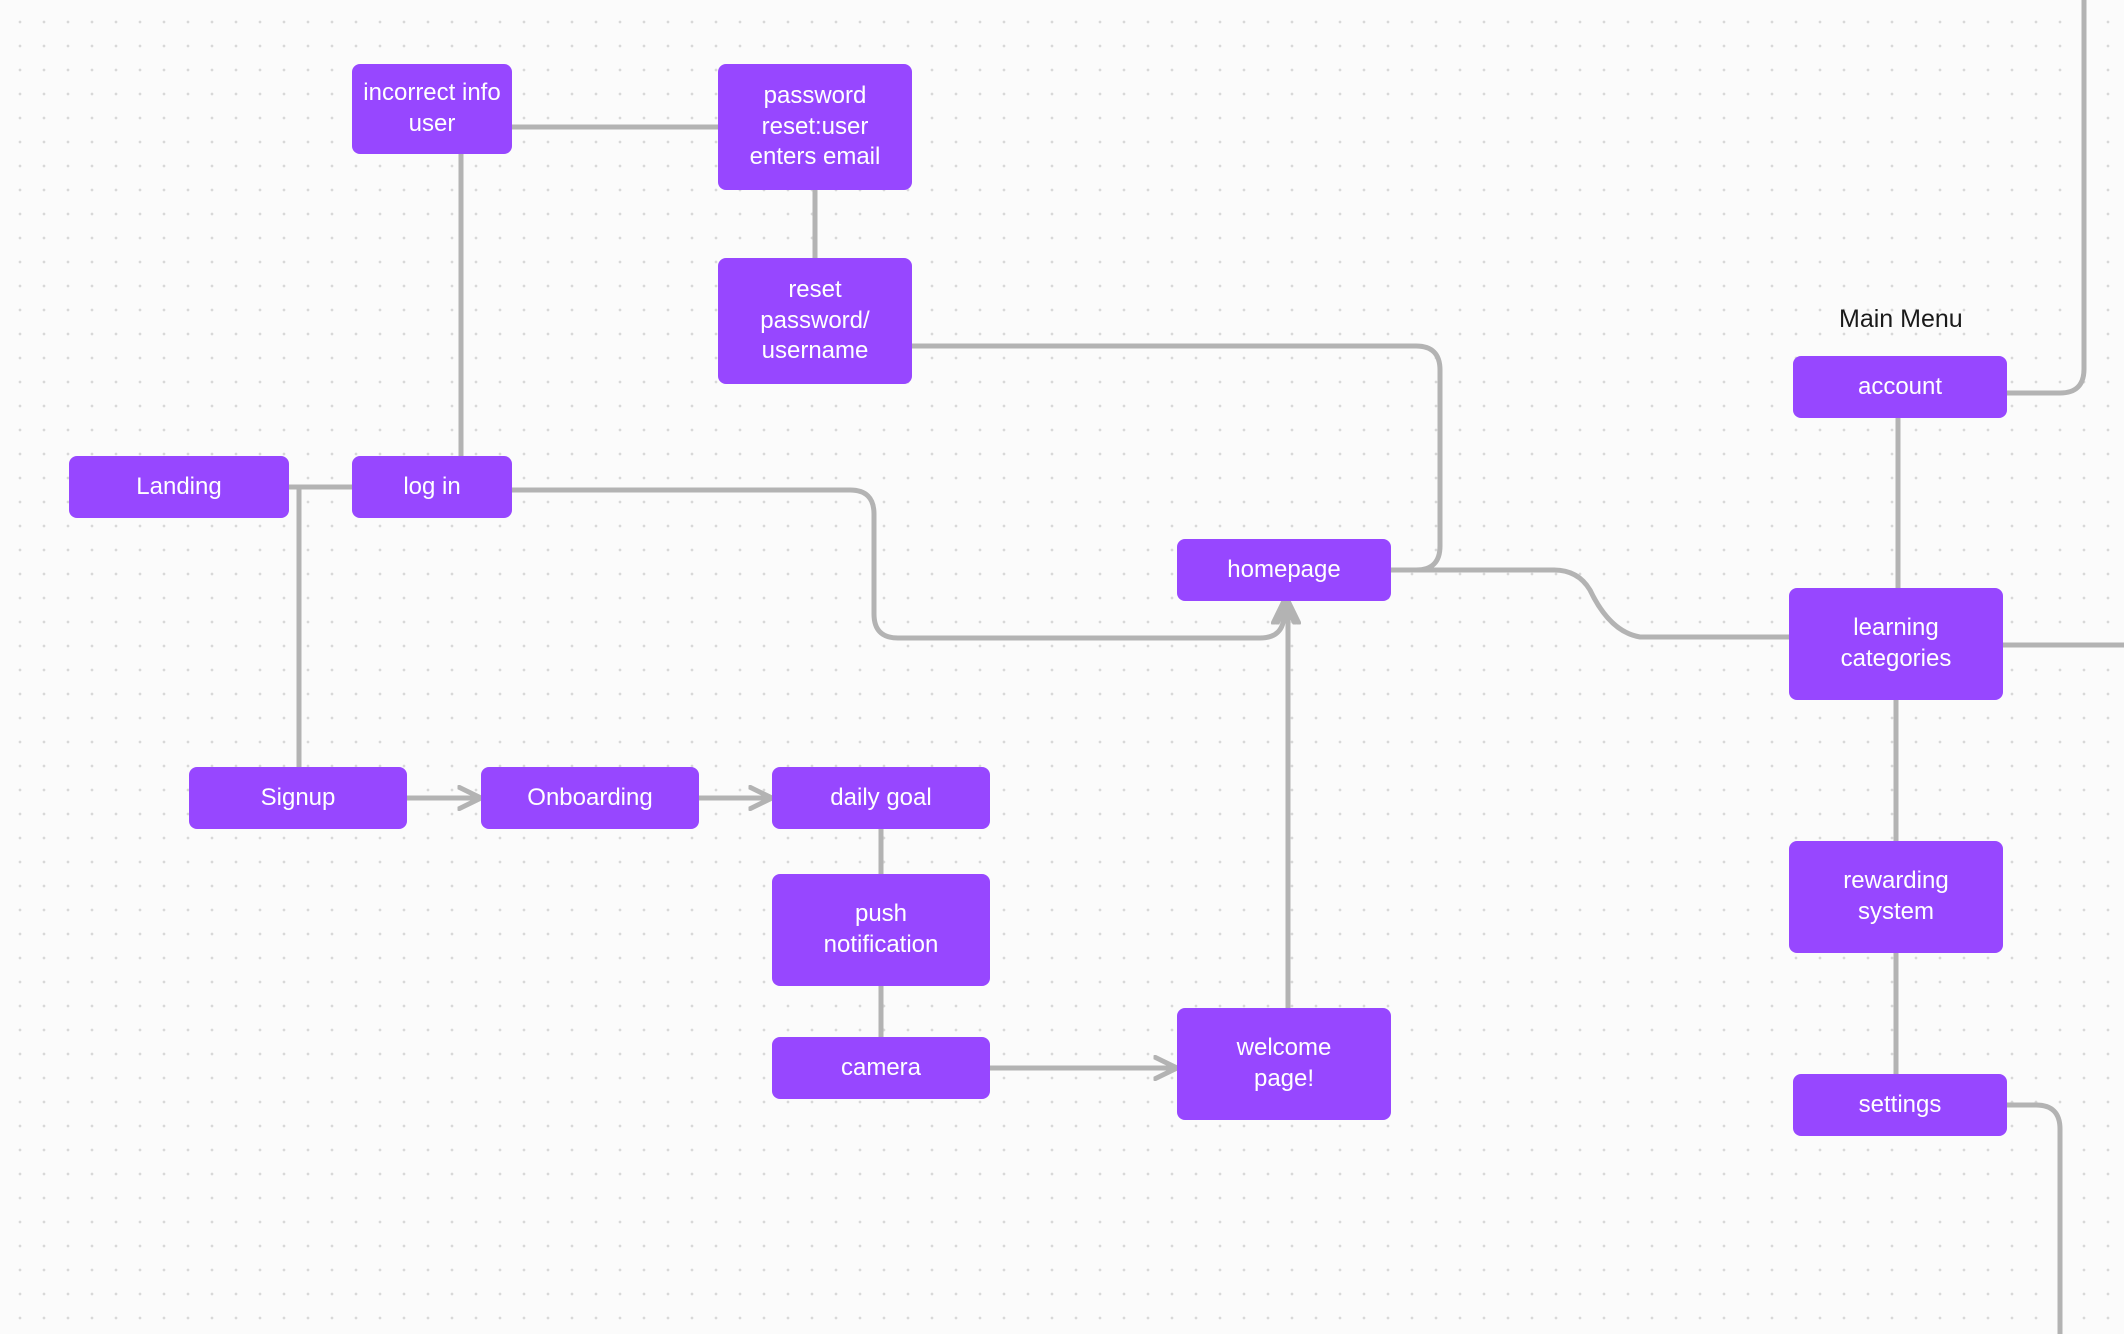 This screenshot has height=1334, width=2124. I want to click on node-homepage: homepage, so click(1284, 570).